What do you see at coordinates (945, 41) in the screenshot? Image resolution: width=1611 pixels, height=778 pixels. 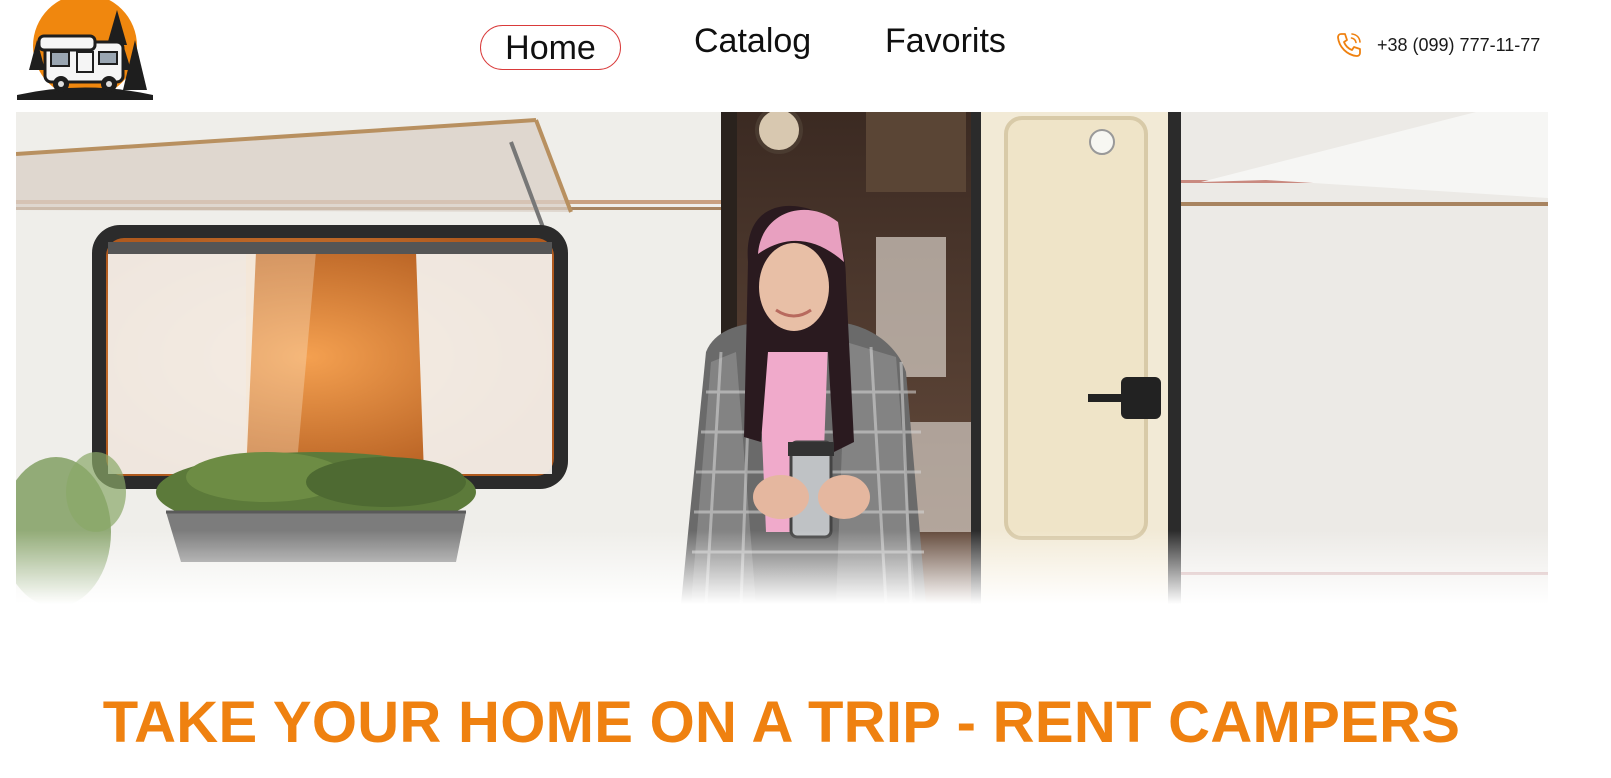 I see `nav-favorits-link: Favorits` at bounding box center [945, 41].